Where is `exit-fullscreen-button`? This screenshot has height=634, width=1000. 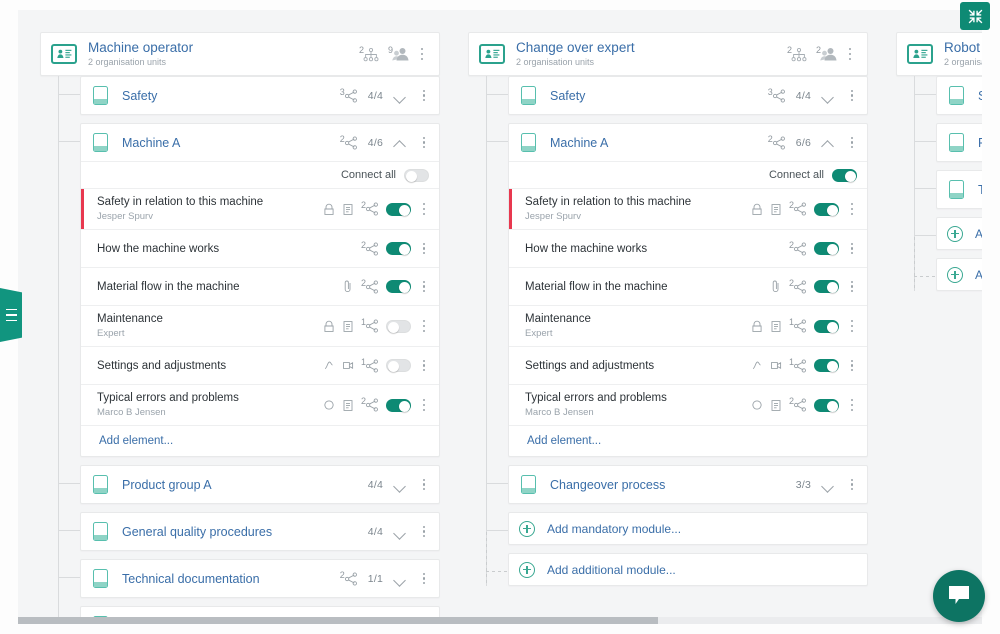
exit-fullscreen-button is located at coordinates (975, 16).